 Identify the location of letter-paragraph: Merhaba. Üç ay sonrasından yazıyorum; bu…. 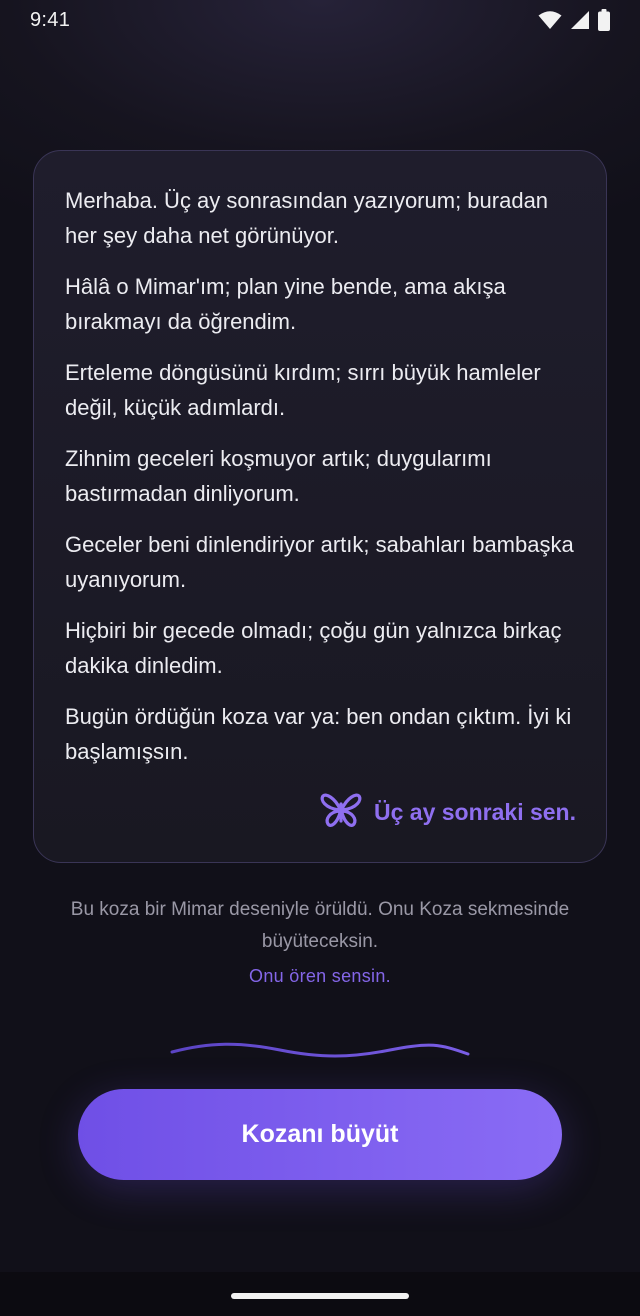
(307, 218).